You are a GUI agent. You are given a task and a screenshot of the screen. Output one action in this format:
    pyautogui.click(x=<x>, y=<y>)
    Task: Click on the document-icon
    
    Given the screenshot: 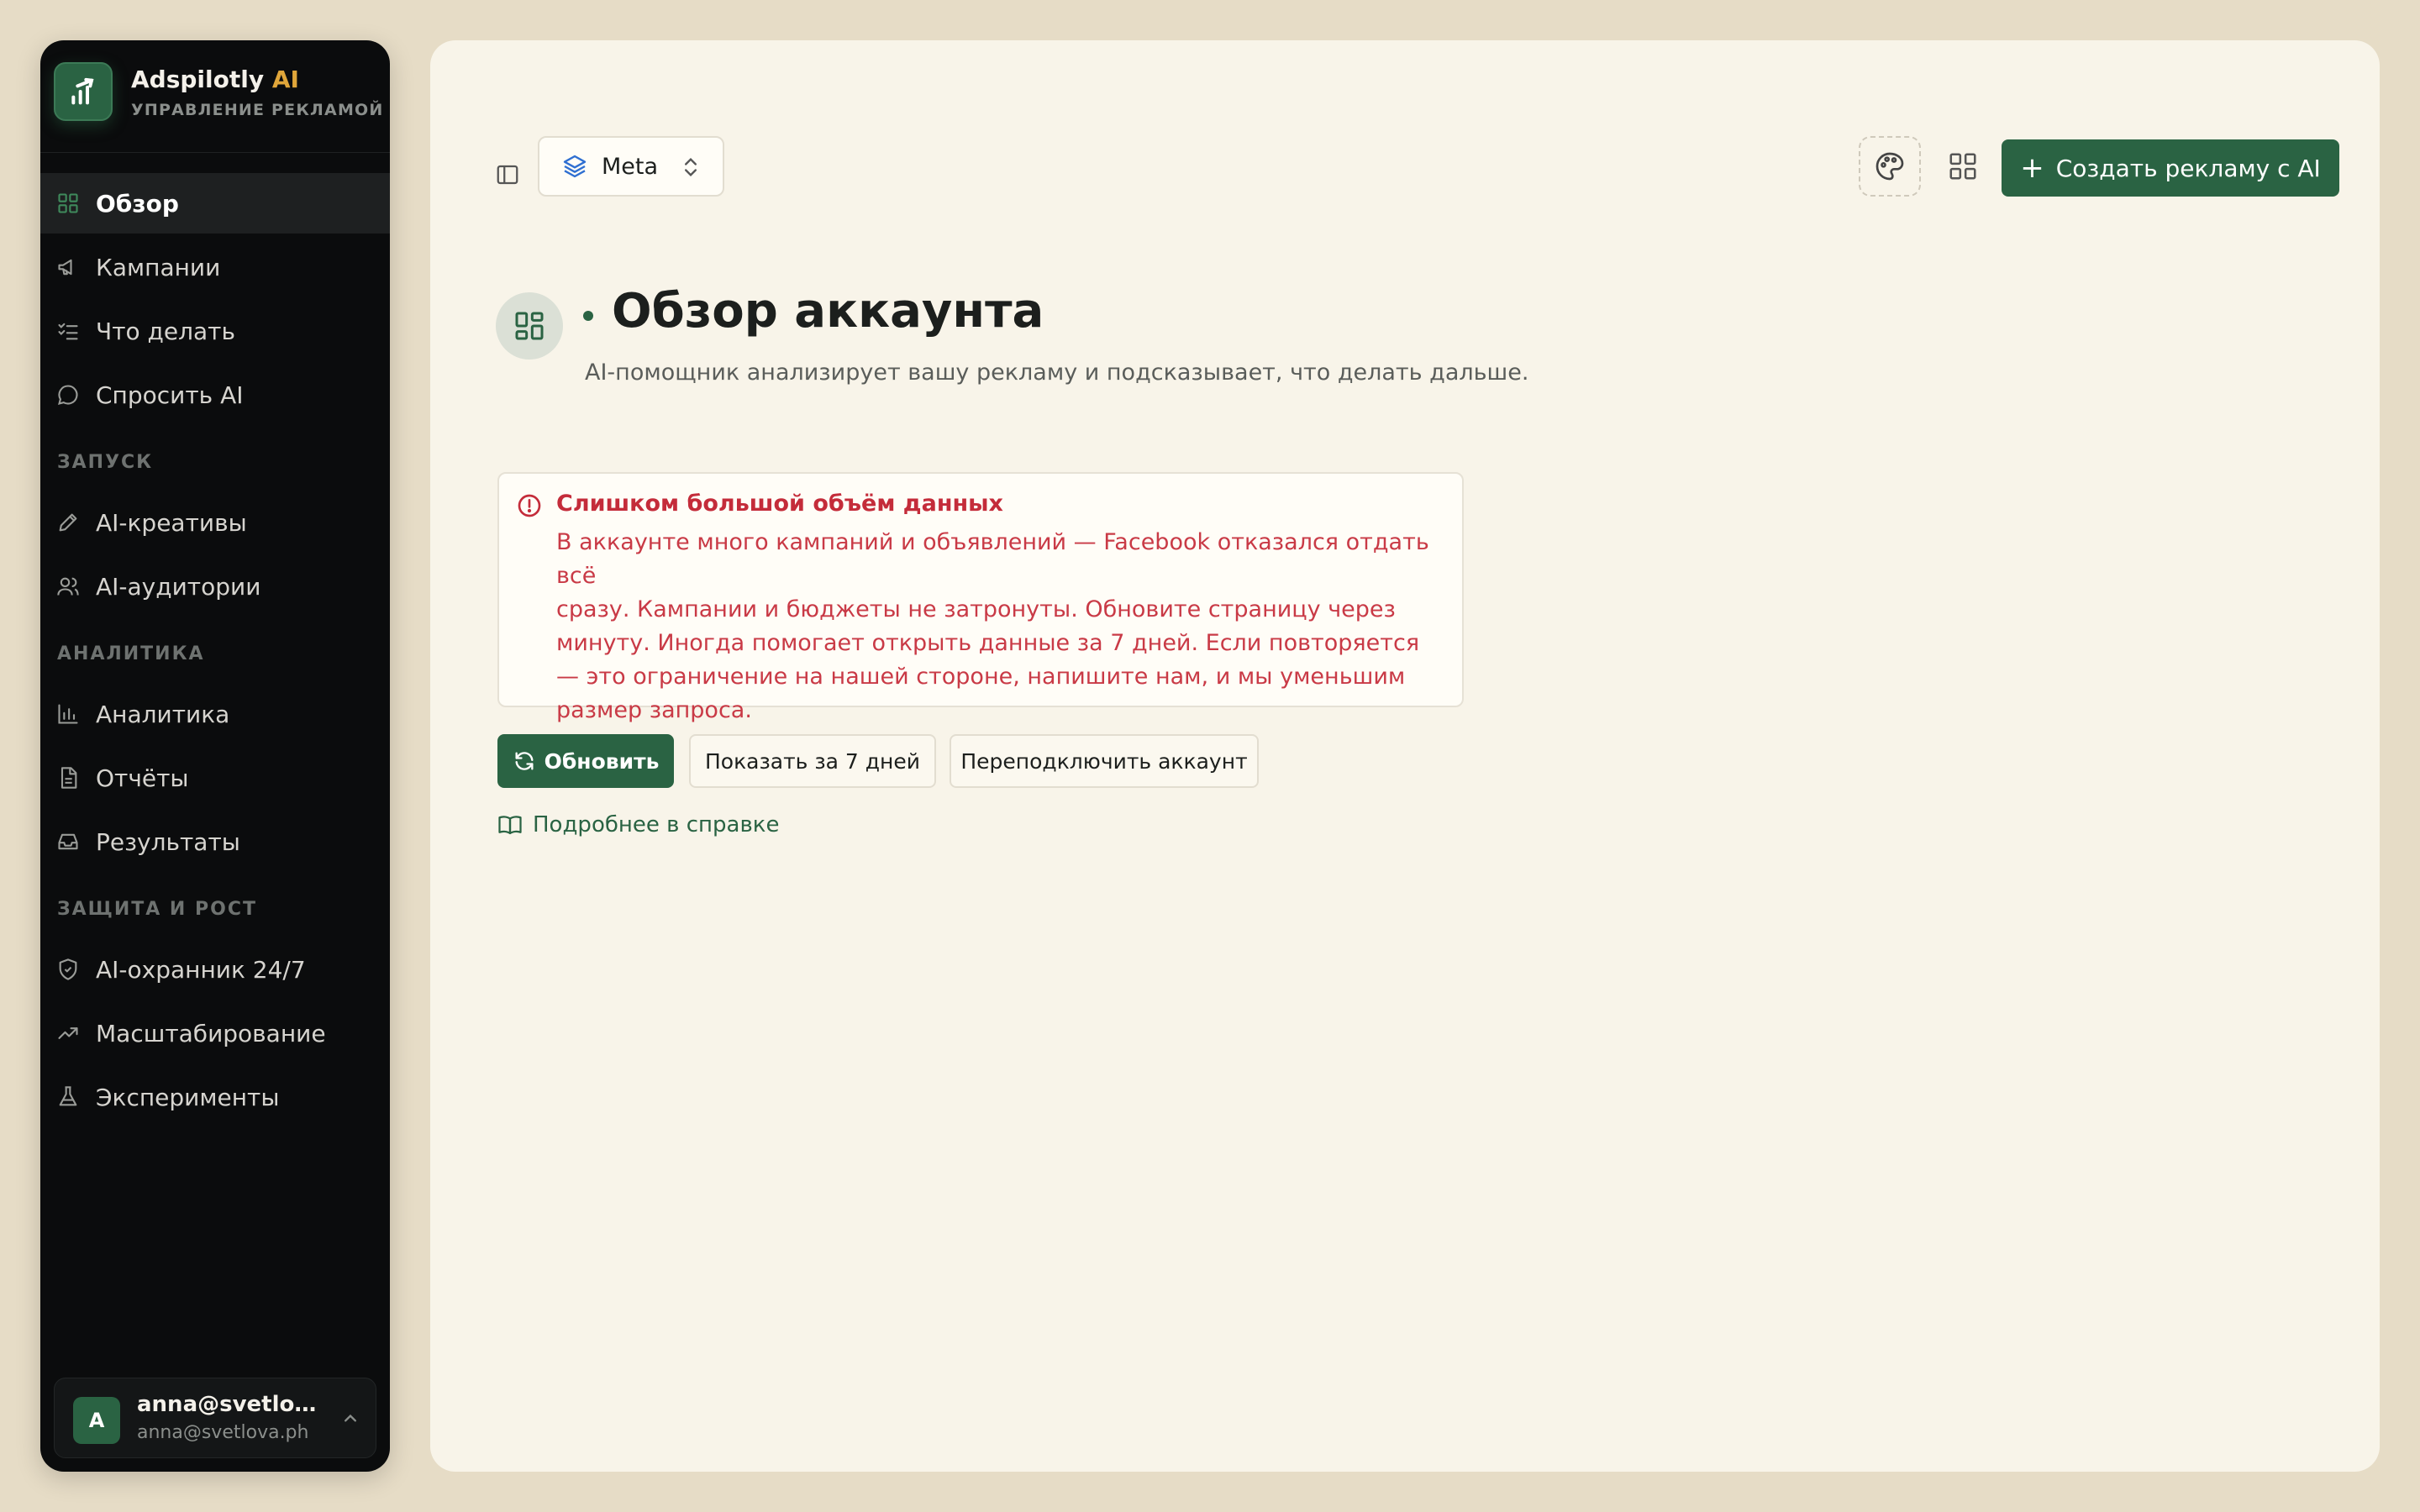 What is the action you would take?
    pyautogui.click(x=68, y=777)
    